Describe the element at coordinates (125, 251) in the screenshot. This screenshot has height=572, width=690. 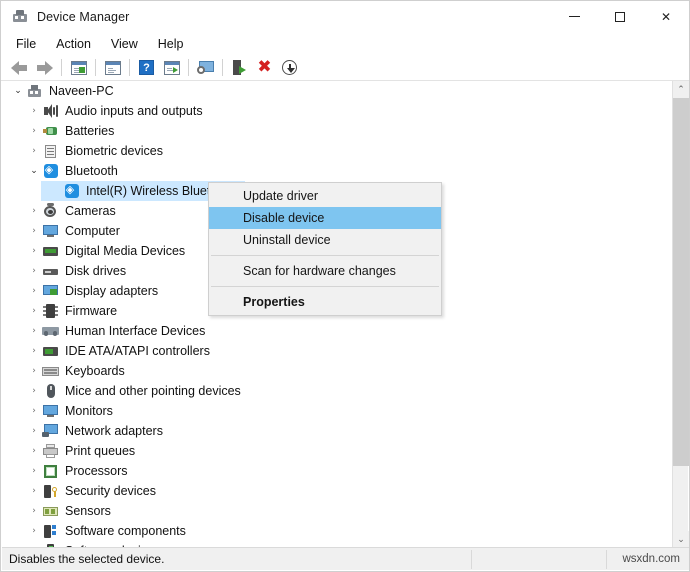
I see `tree-item-label: Digital Media Devices` at that location.